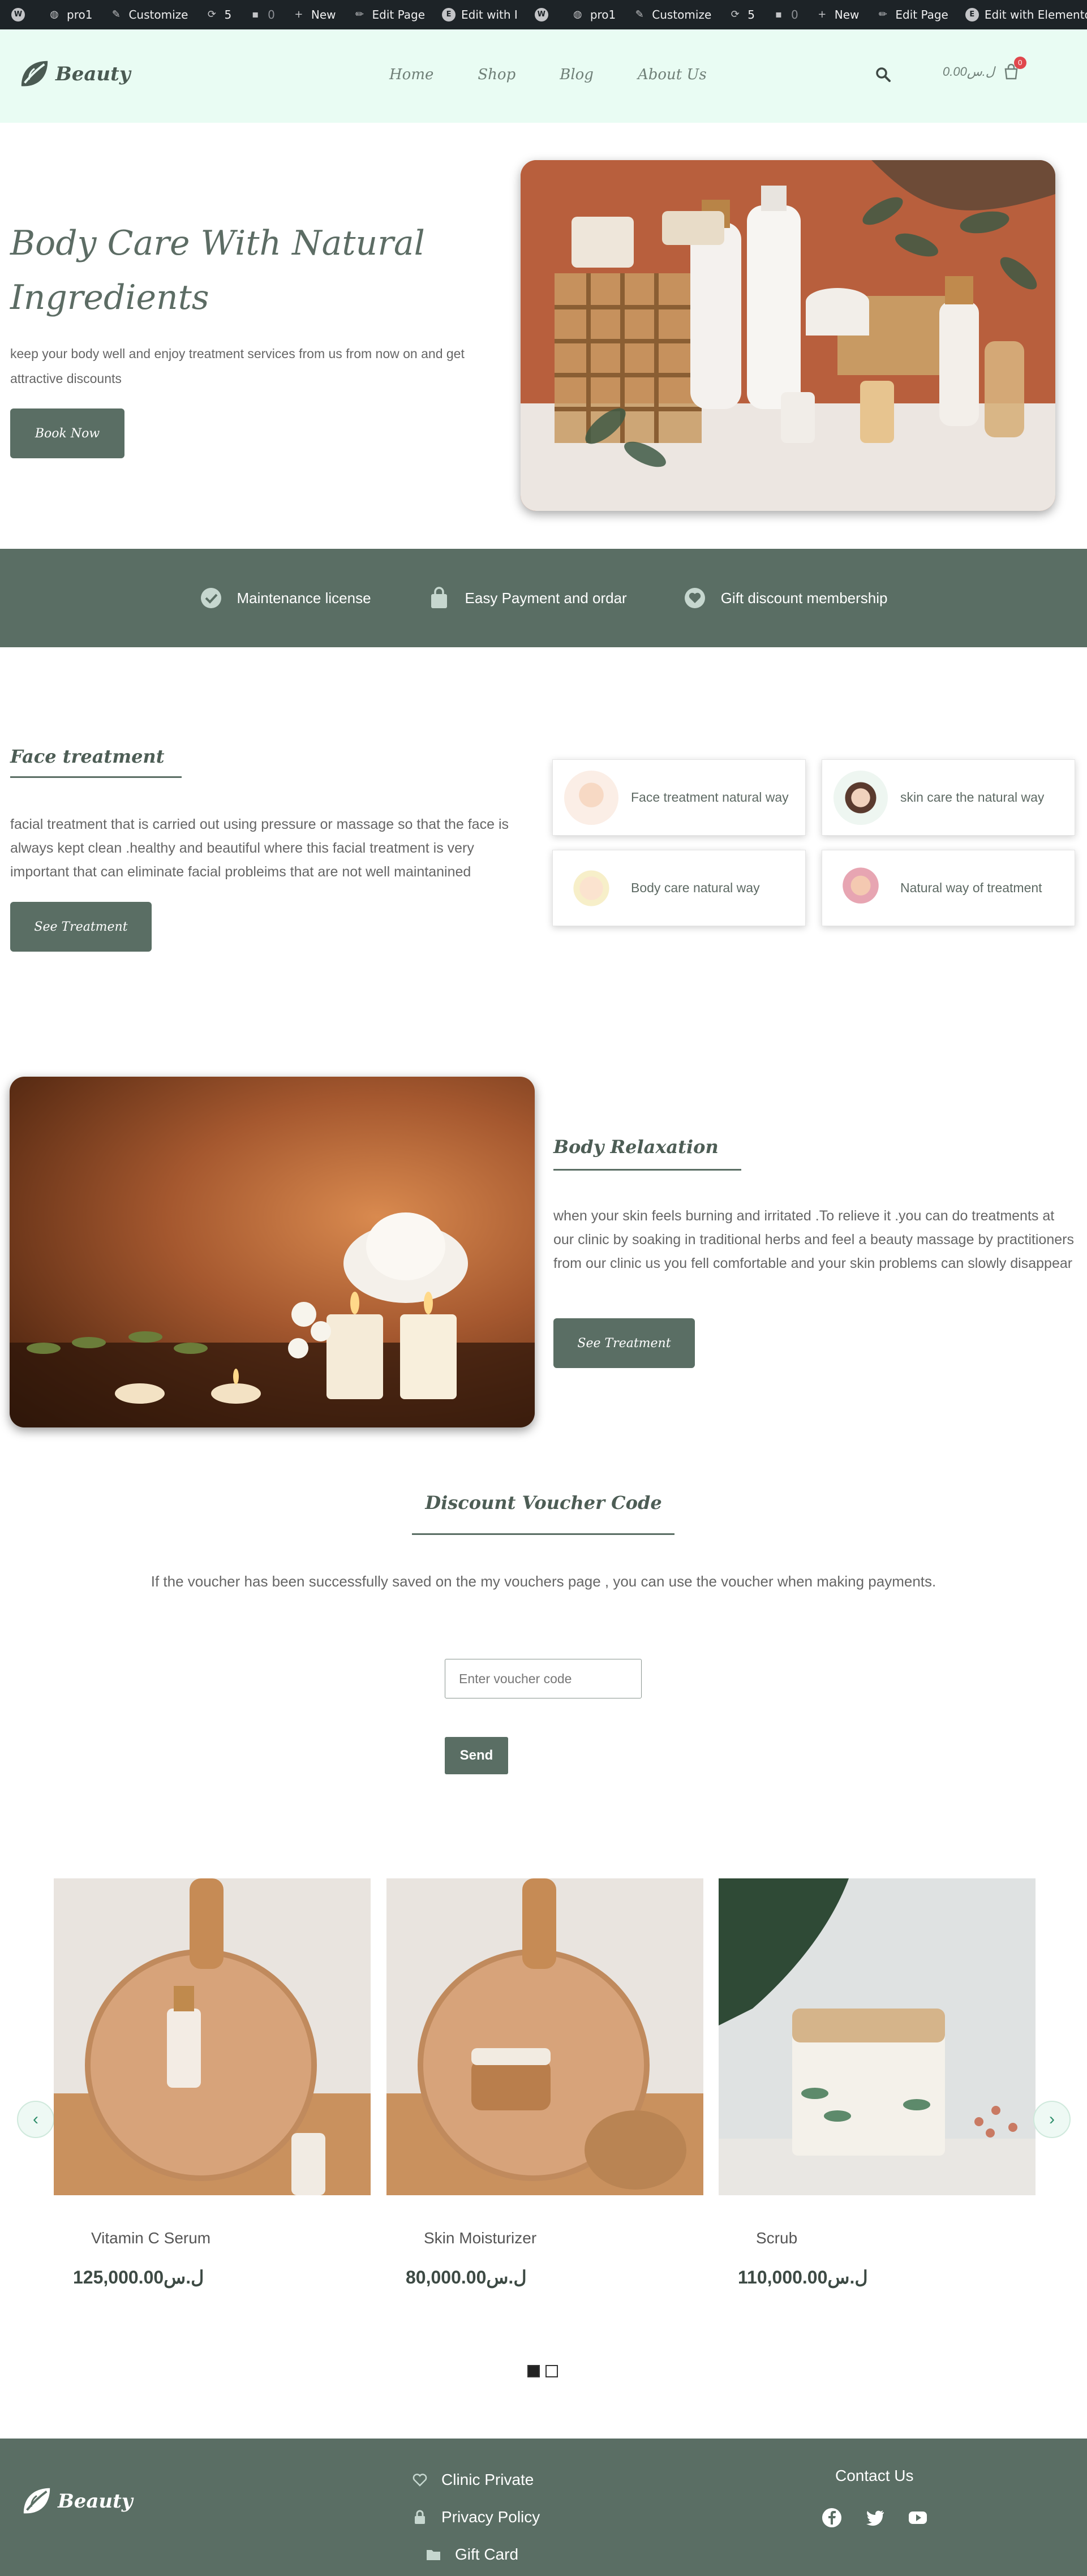  Describe the element at coordinates (832, 2518) in the screenshot. I see `facebook-icon` at that location.